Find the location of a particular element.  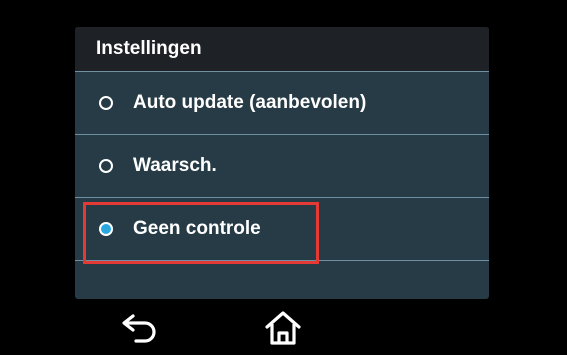

back-arrow-icon is located at coordinates (139, 328).